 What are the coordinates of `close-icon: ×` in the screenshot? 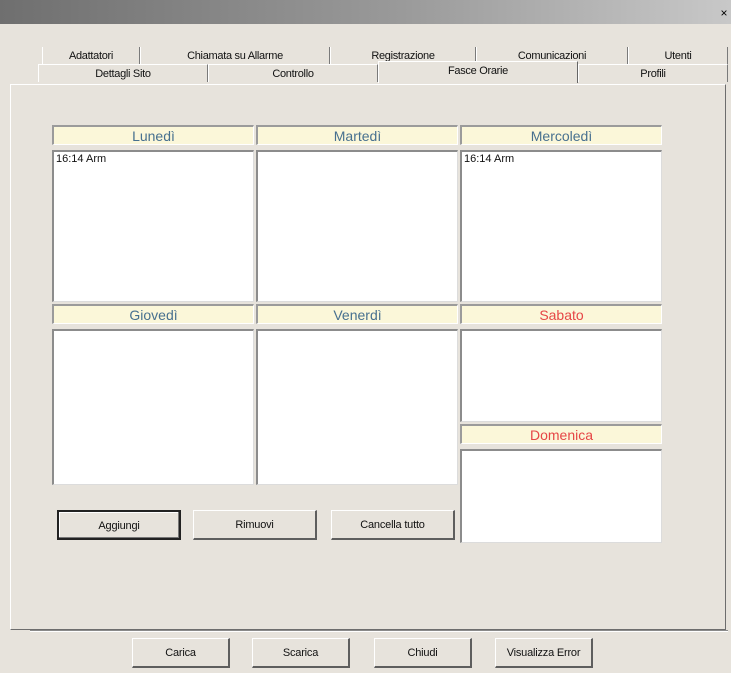 It's located at (724, 13).